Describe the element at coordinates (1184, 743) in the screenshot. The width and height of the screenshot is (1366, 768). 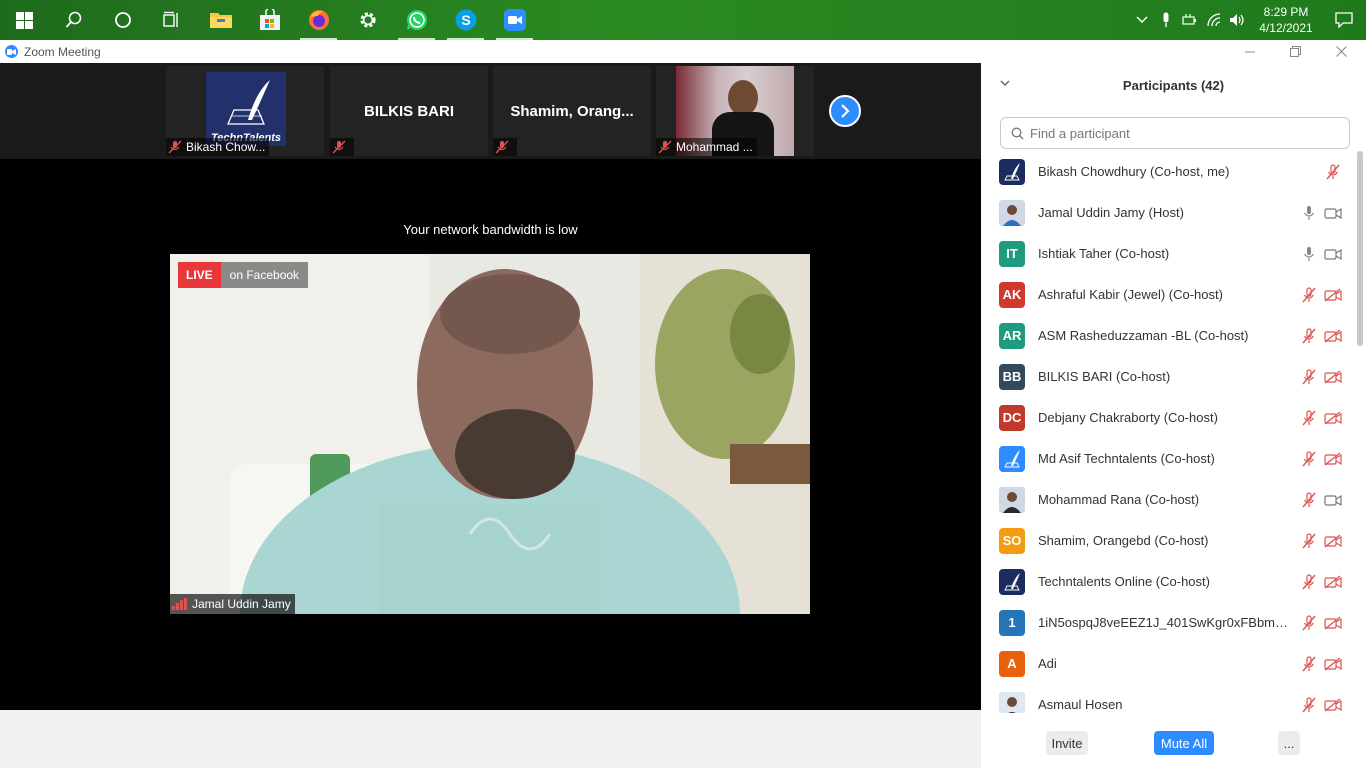
I see `mute-all-button: Mute All` at that location.